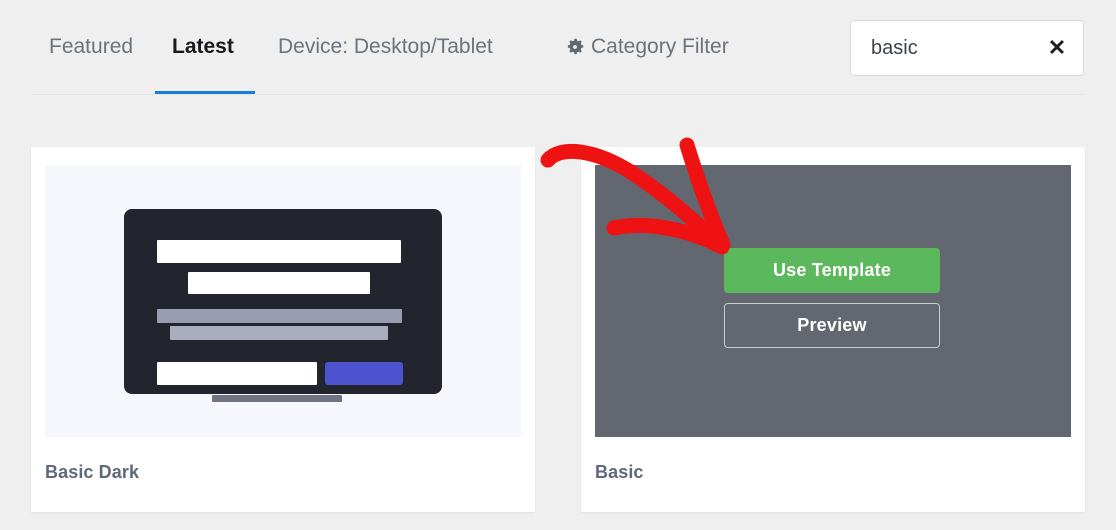 The width and height of the screenshot is (1116, 530). I want to click on gear-icon, so click(575, 47).